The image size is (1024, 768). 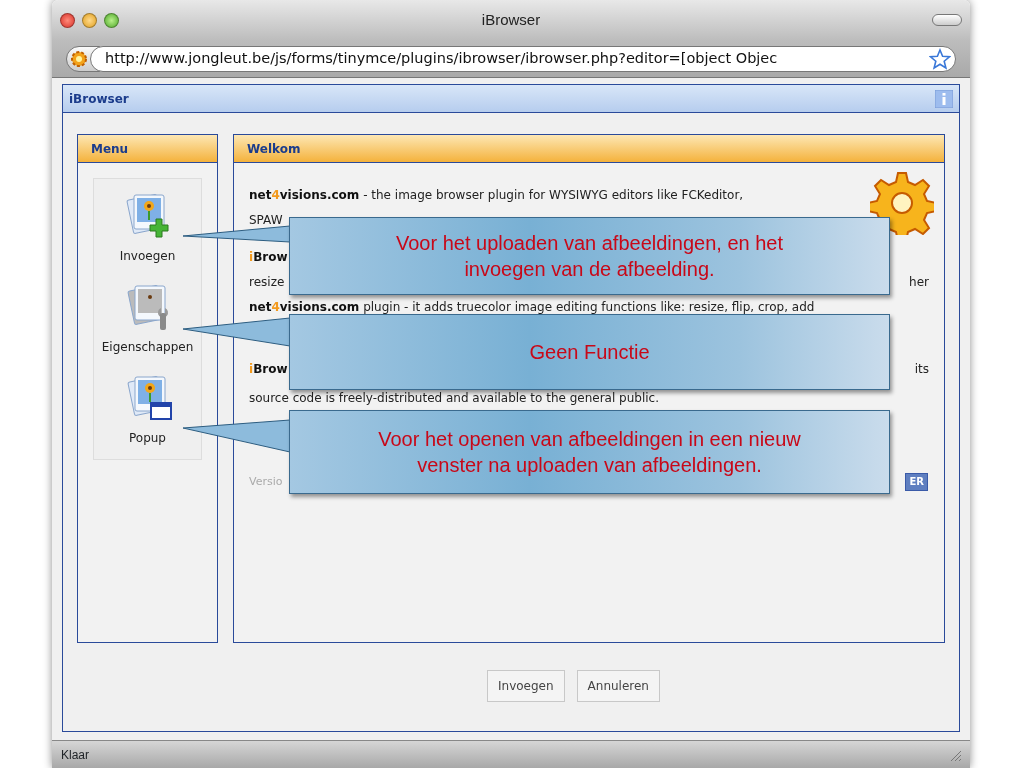 What do you see at coordinates (955, 754) in the screenshot?
I see `resize-grip-icon` at bounding box center [955, 754].